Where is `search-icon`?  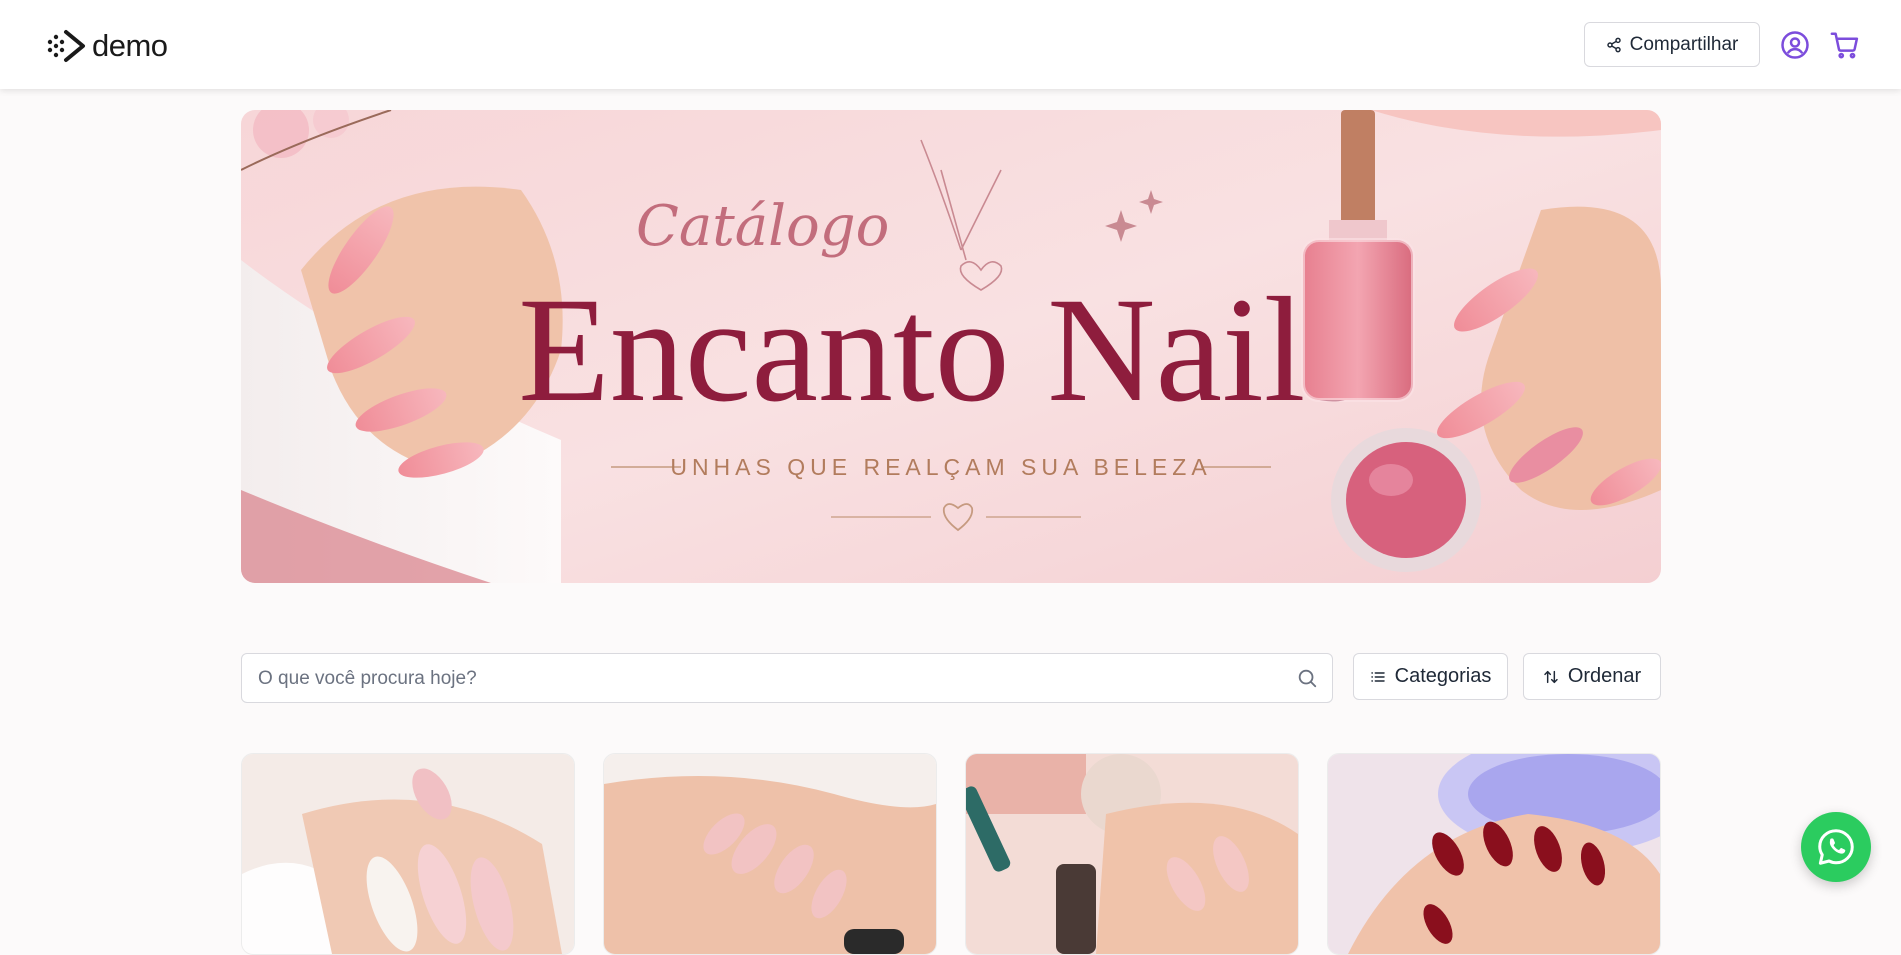 search-icon is located at coordinates (1307, 678).